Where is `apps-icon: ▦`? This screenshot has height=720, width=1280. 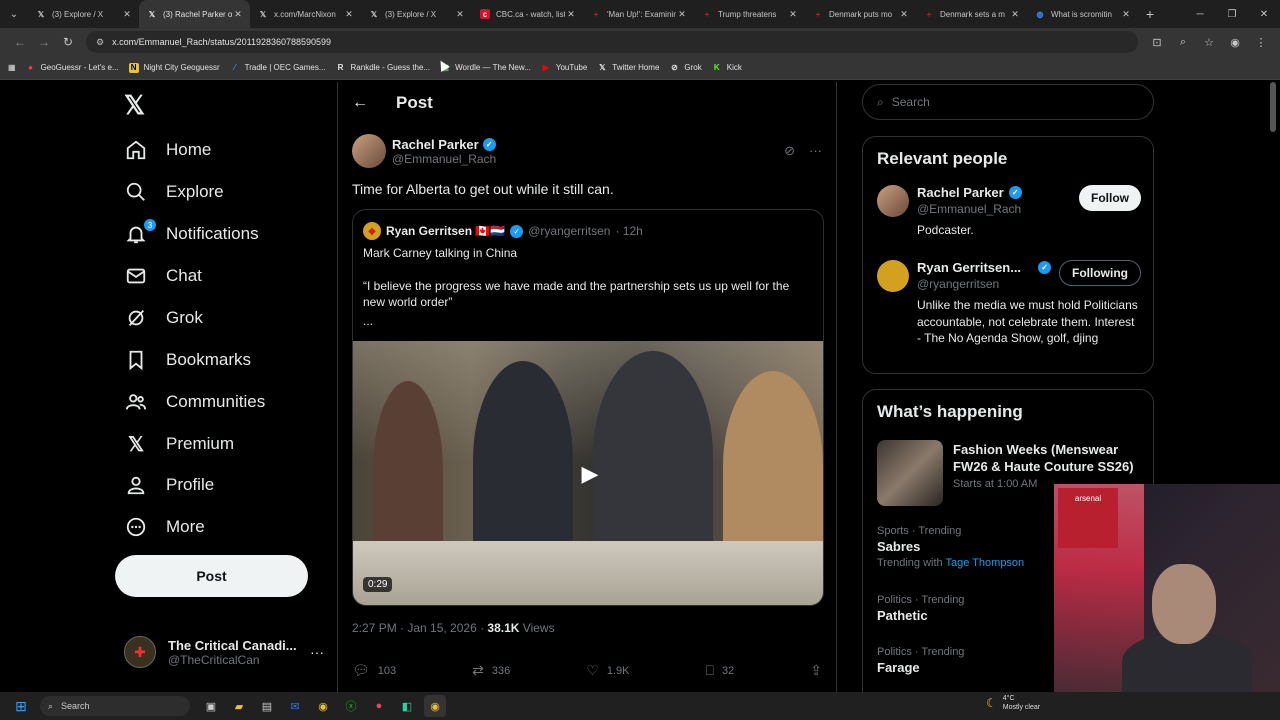 apps-icon: ▦ is located at coordinates (12, 67).